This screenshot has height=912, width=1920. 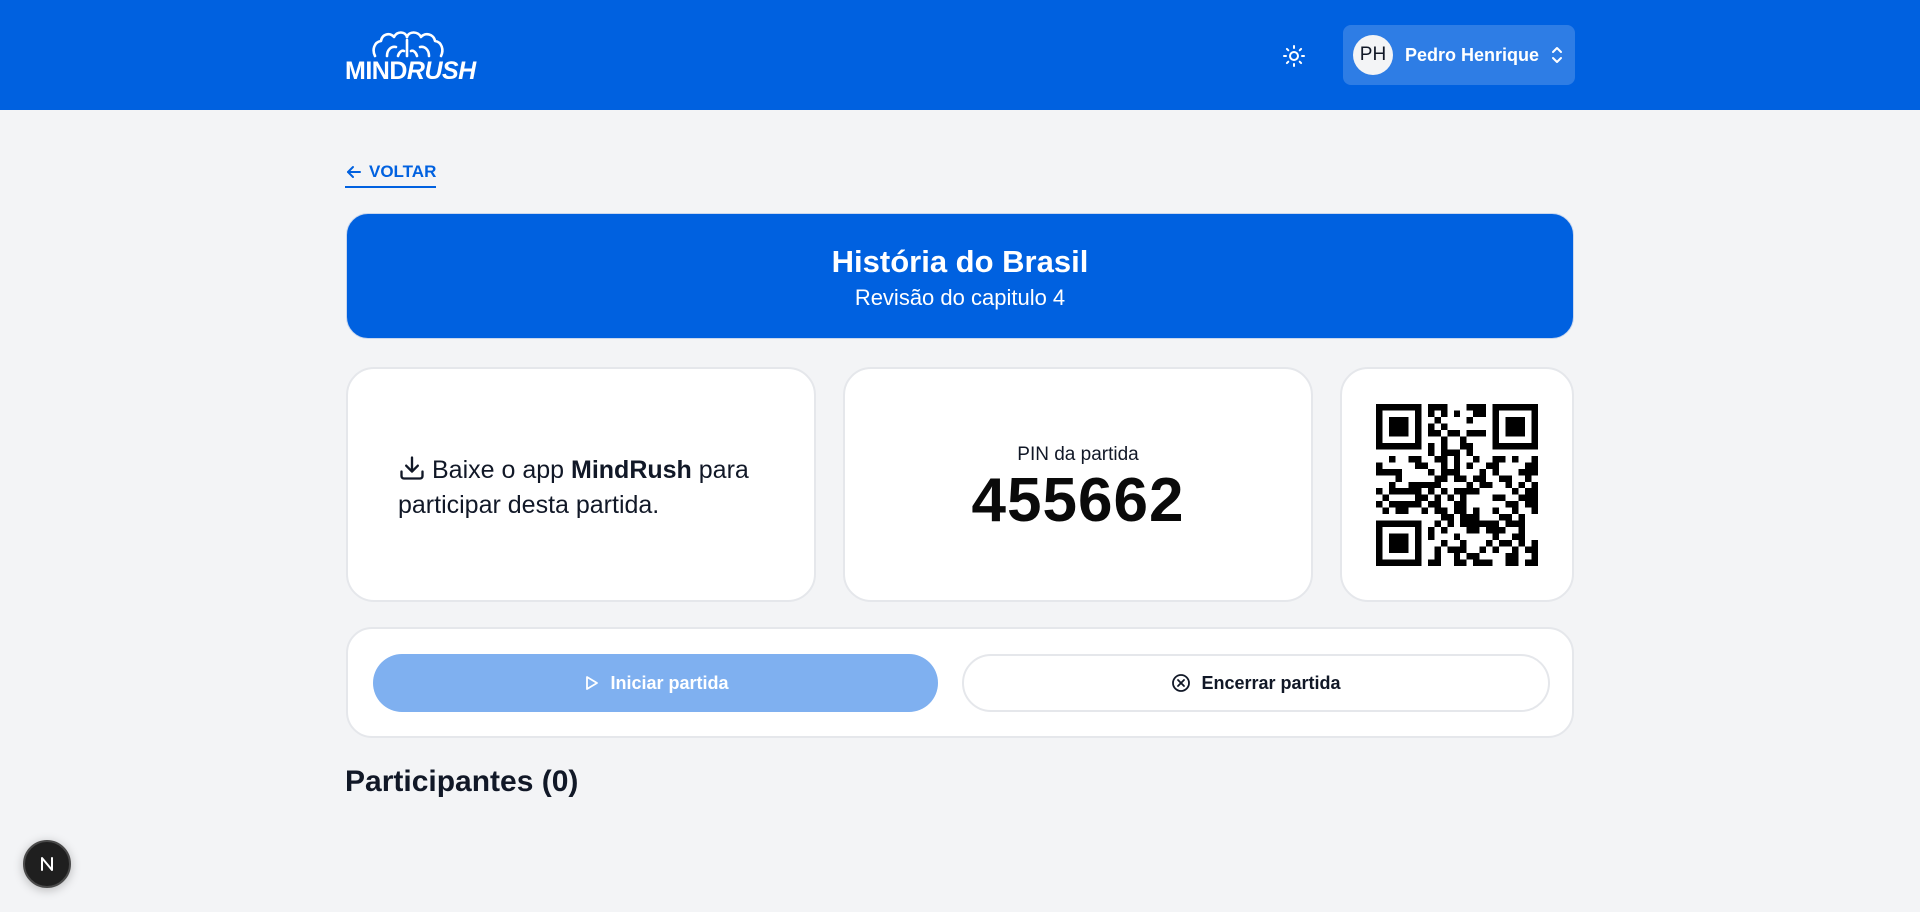 I want to click on match-actions: Iniciar partida Encerrar partida, so click(x=960, y=682).